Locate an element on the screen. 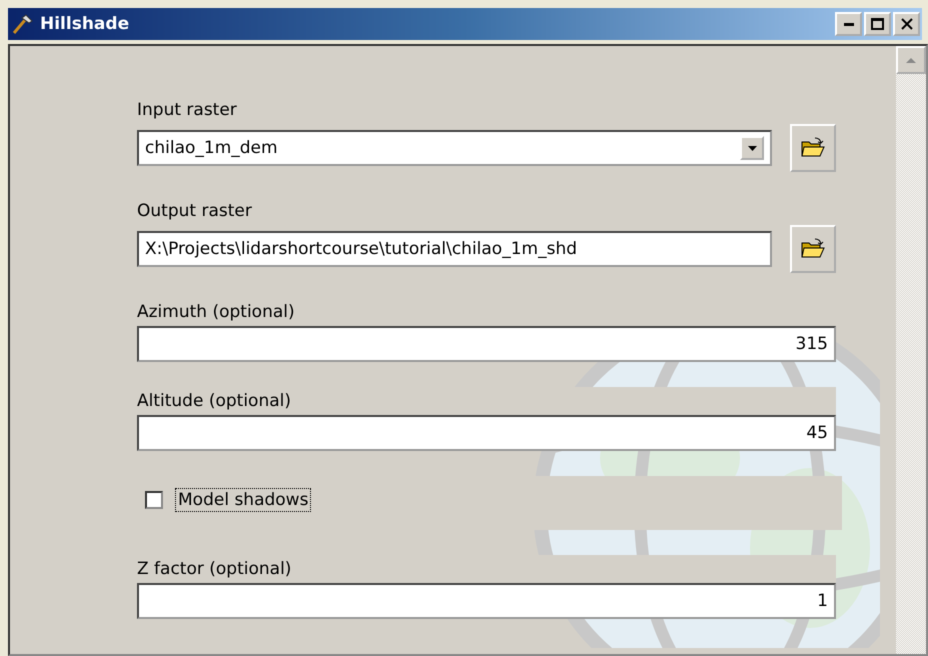  input-field: X:\Projects\lidarshortcourse\tutorial\chilao_1m_shd is located at coordinates (454, 249).